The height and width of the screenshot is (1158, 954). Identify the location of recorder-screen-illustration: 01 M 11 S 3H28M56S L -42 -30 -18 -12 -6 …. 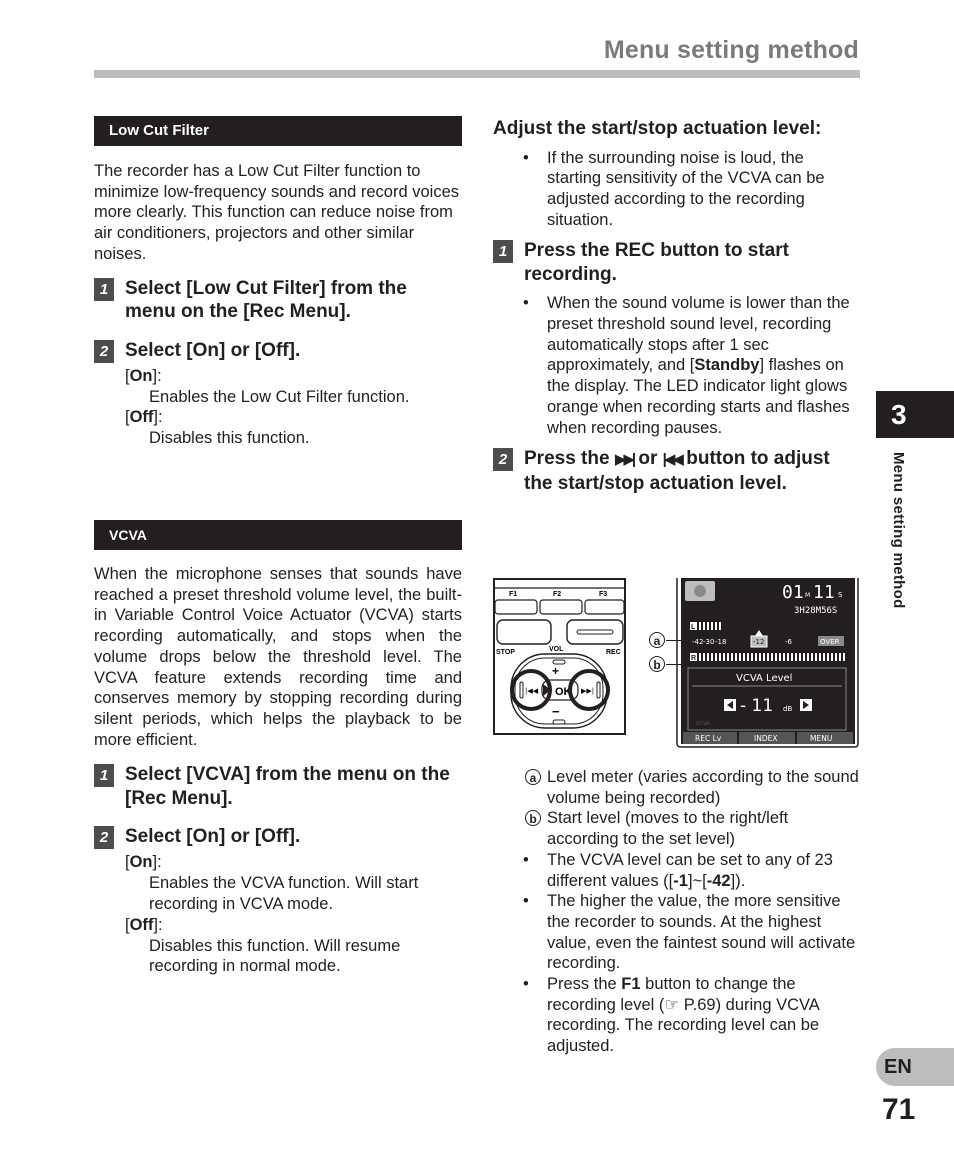
(767, 663).